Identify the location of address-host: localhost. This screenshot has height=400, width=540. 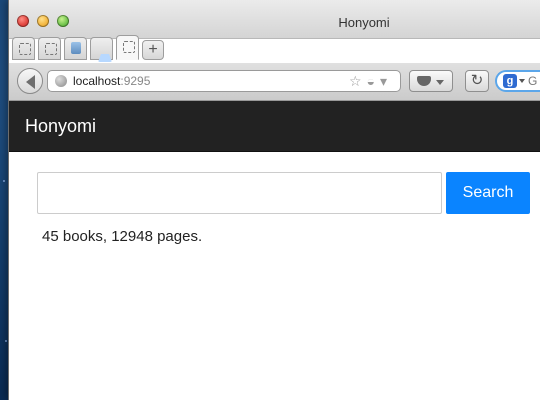
(97, 81).